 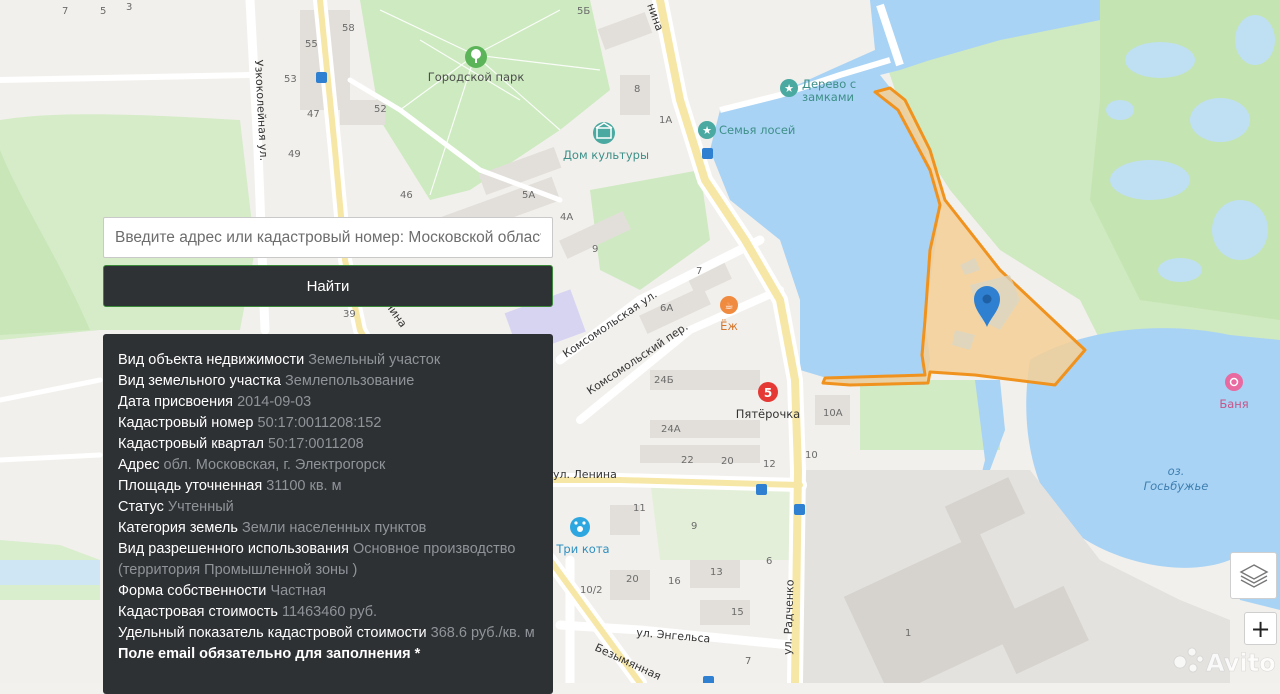 I want to click on info-row-cadastral-quarter: Кадастровый квартал 50:17:0011208, so click(x=241, y=444).